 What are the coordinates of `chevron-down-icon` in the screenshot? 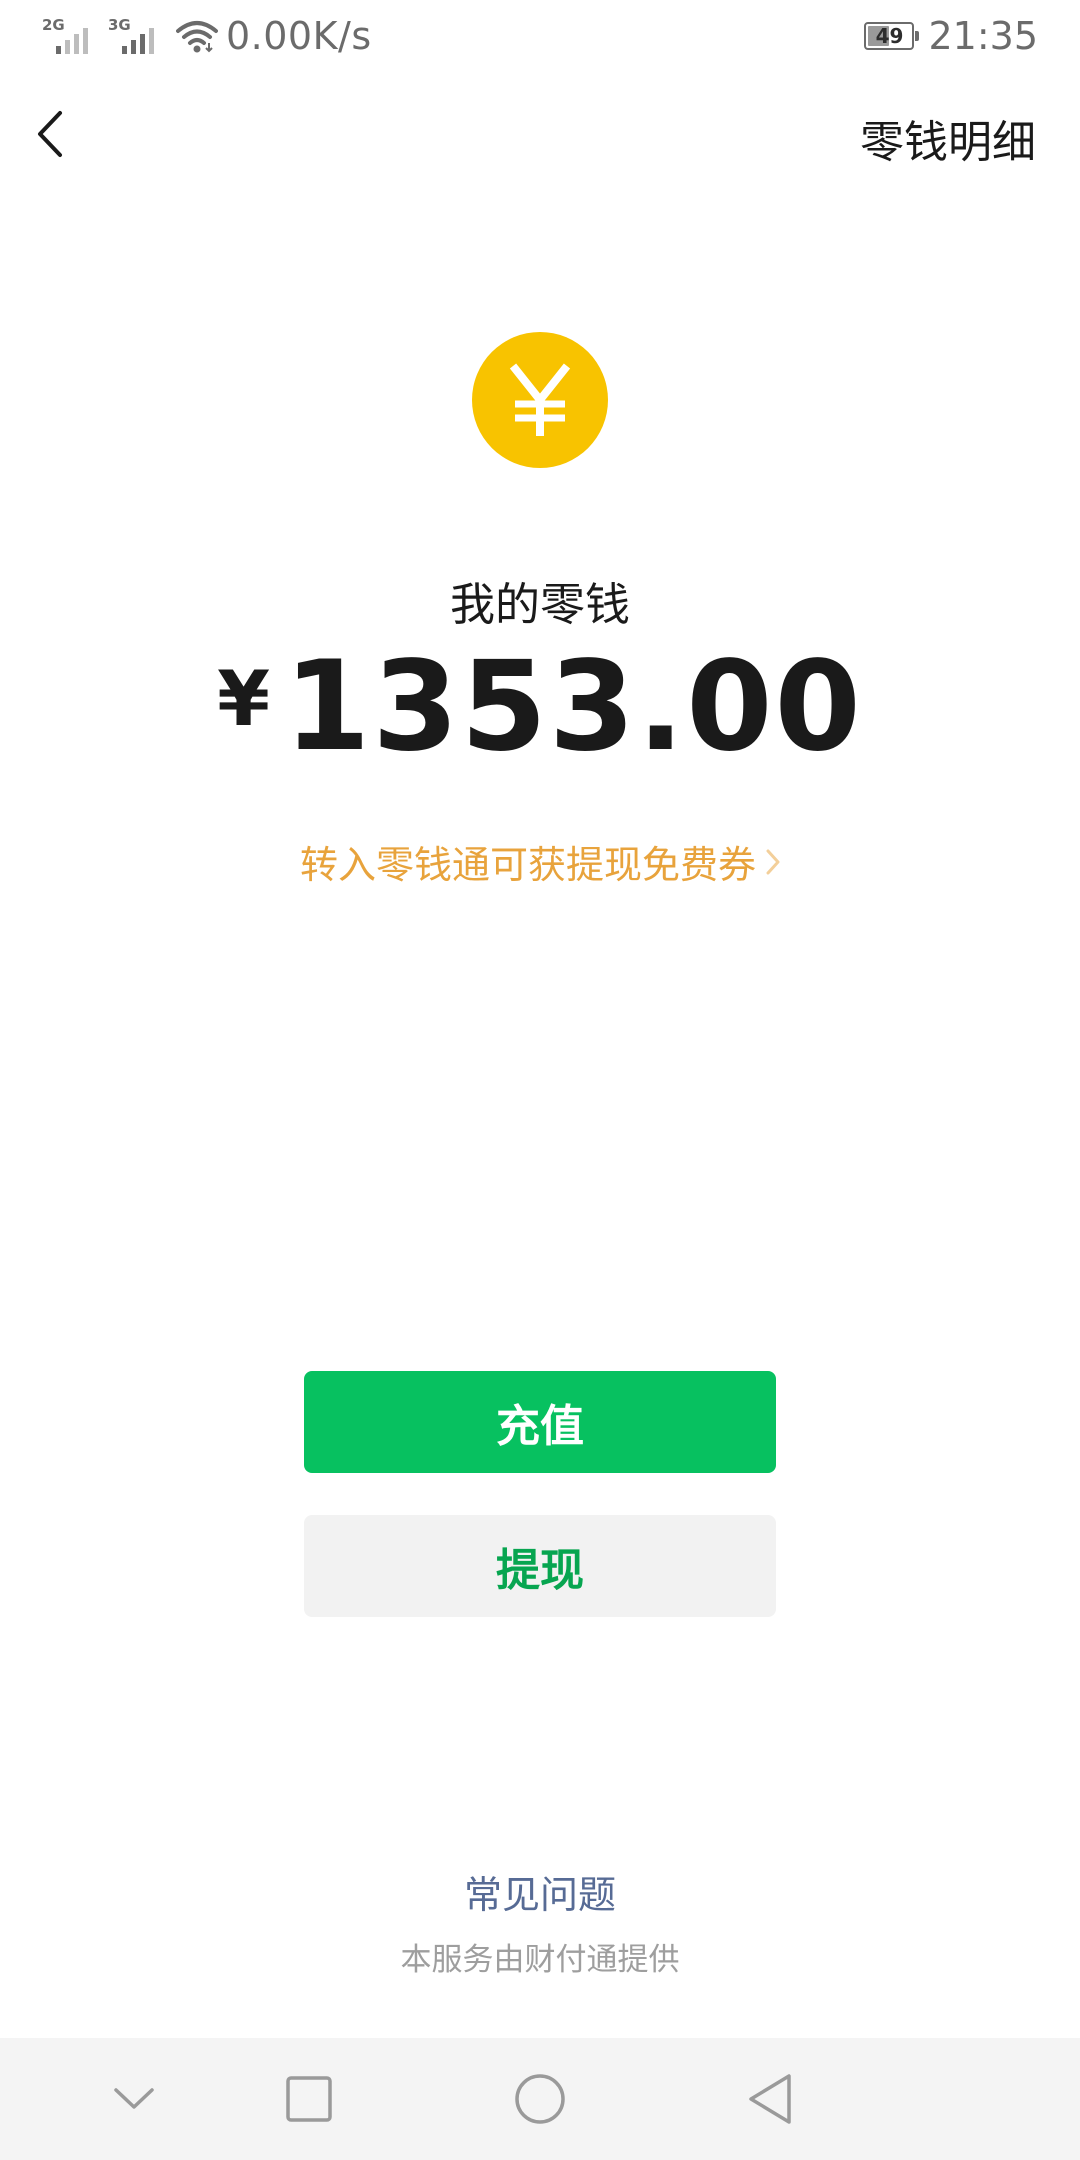 It's located at (134, 2098).